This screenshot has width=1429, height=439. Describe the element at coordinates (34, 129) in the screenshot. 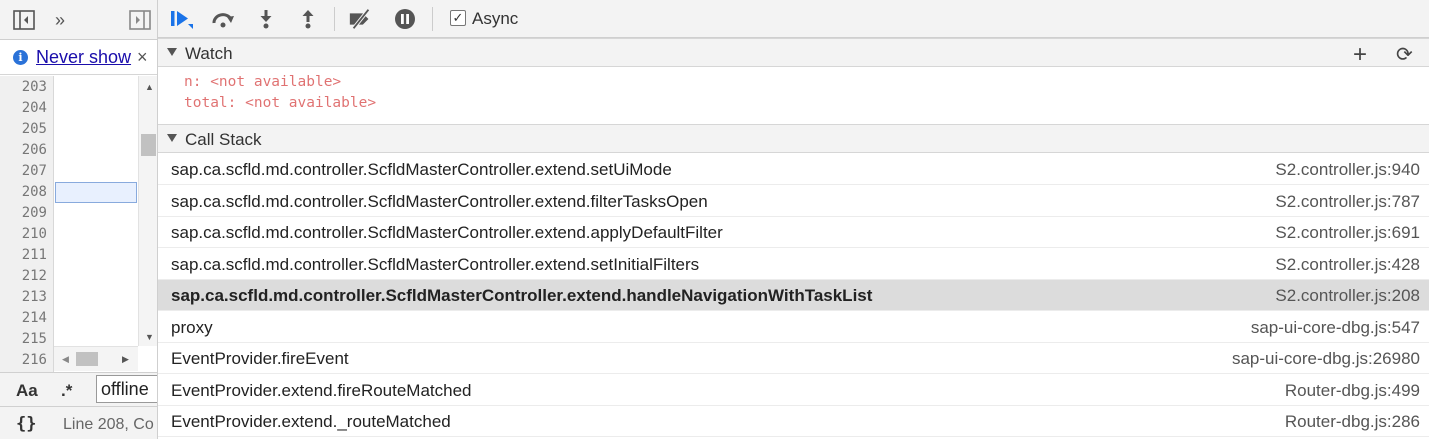

I see `line-number: 205` at that location.